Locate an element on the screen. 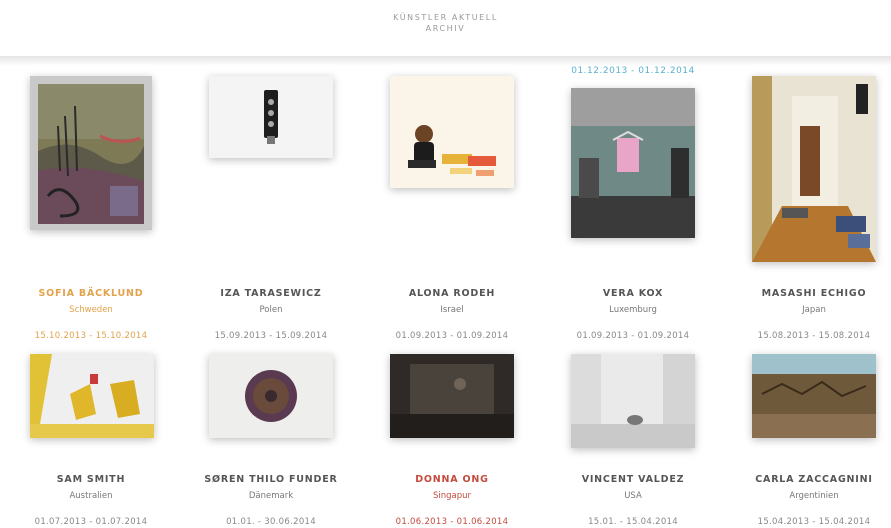 This screenshot has height=528, width=891. artwork-thumbnail-carla-zaccagnini is located at coordinates (814, 396).